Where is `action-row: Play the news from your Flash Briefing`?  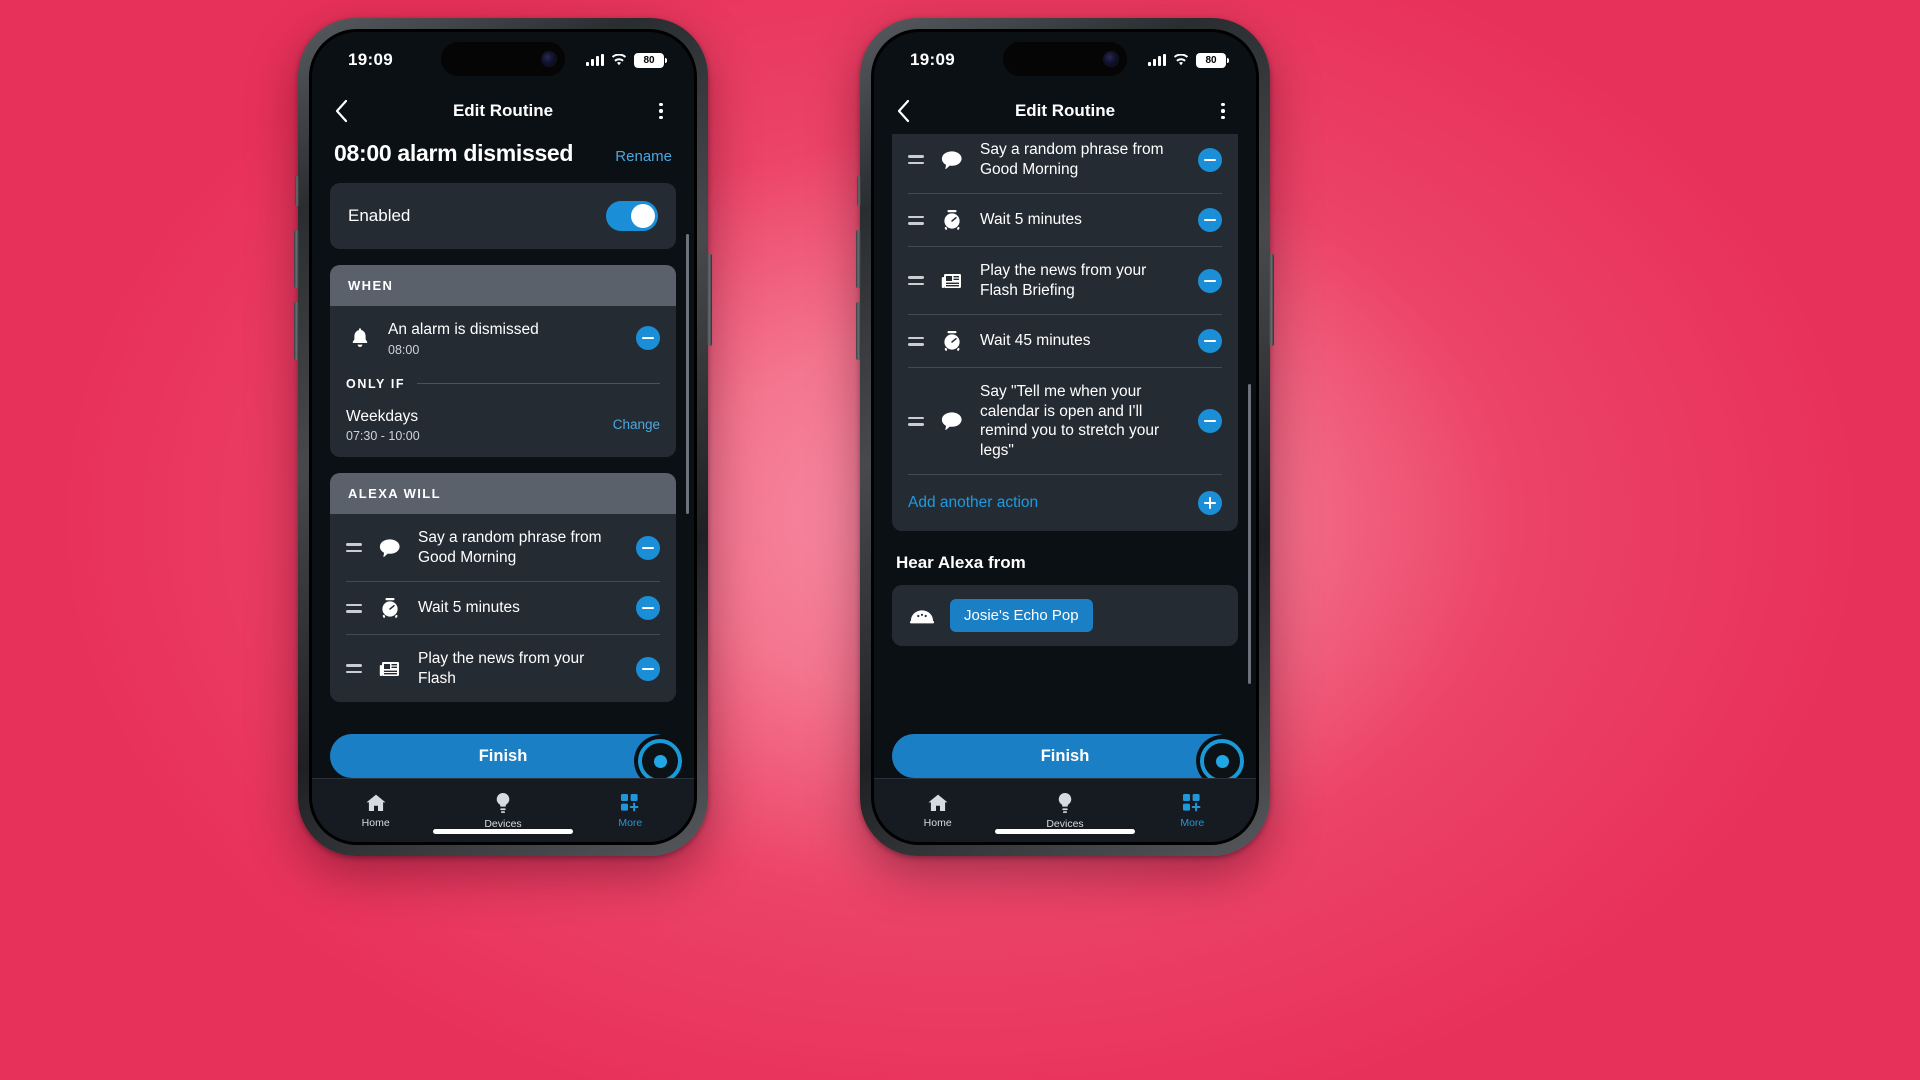 action-row: Play the news from your Flash Briefing is located at coordinates (1065, 280).